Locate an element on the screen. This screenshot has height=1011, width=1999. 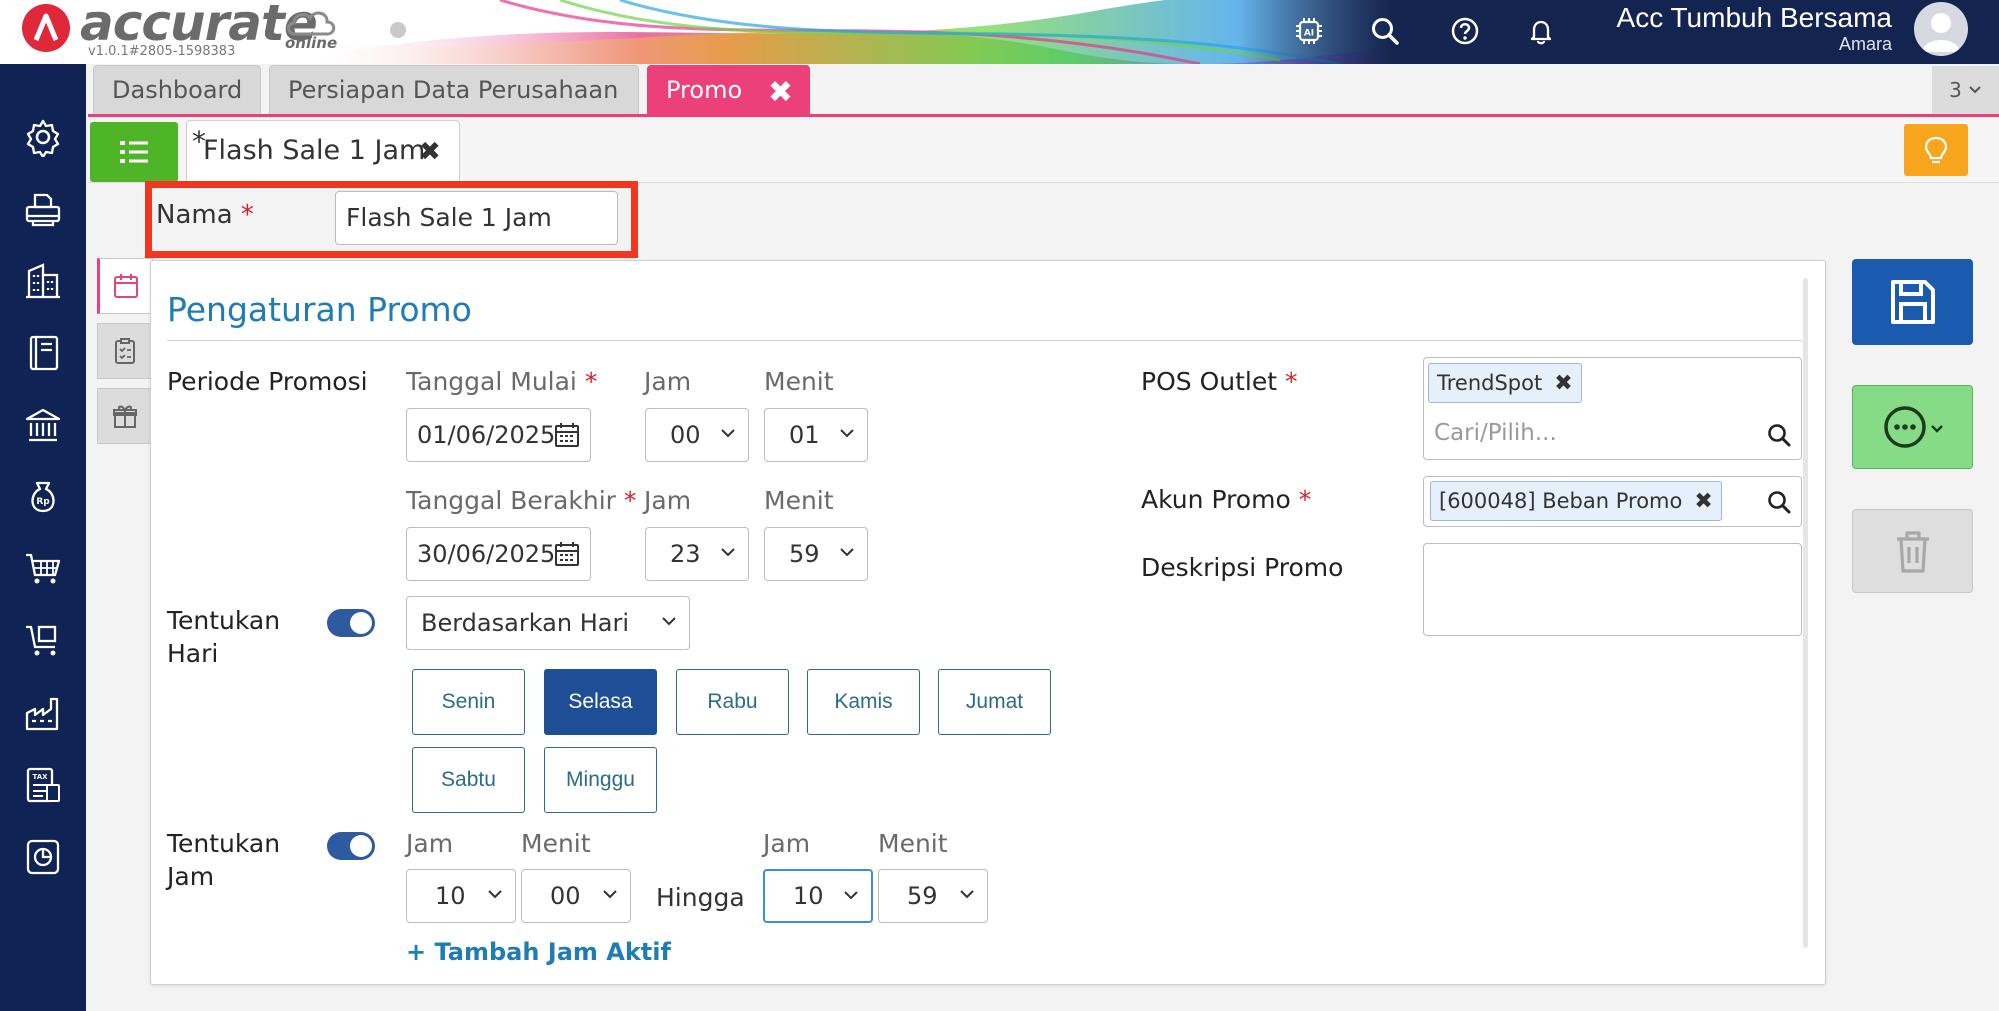
day-button-rabu: Rabu is located at coordinates (732, 702).